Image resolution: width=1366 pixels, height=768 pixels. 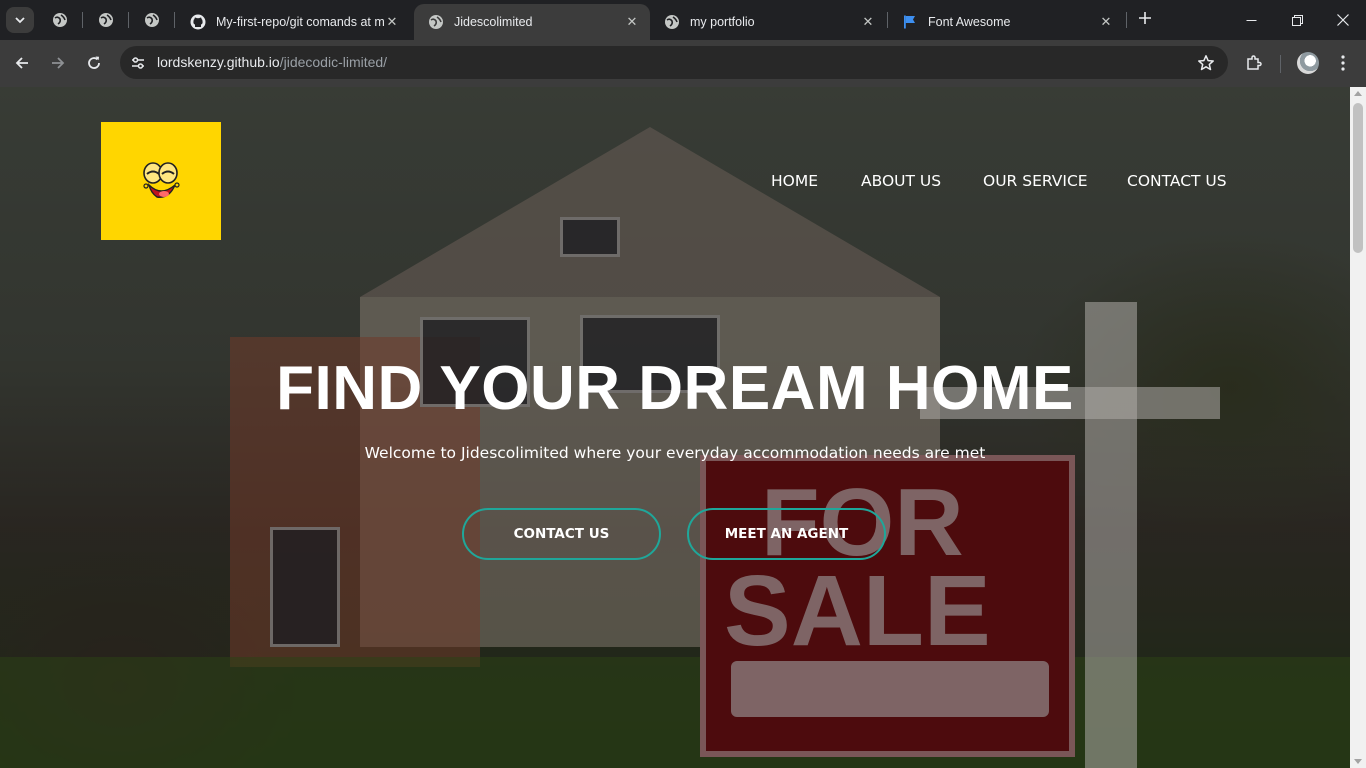 What do you see at coordinates (890, 689) in the screenshot?
I see `sign-blank-panel` at bounding box center [890, 689].